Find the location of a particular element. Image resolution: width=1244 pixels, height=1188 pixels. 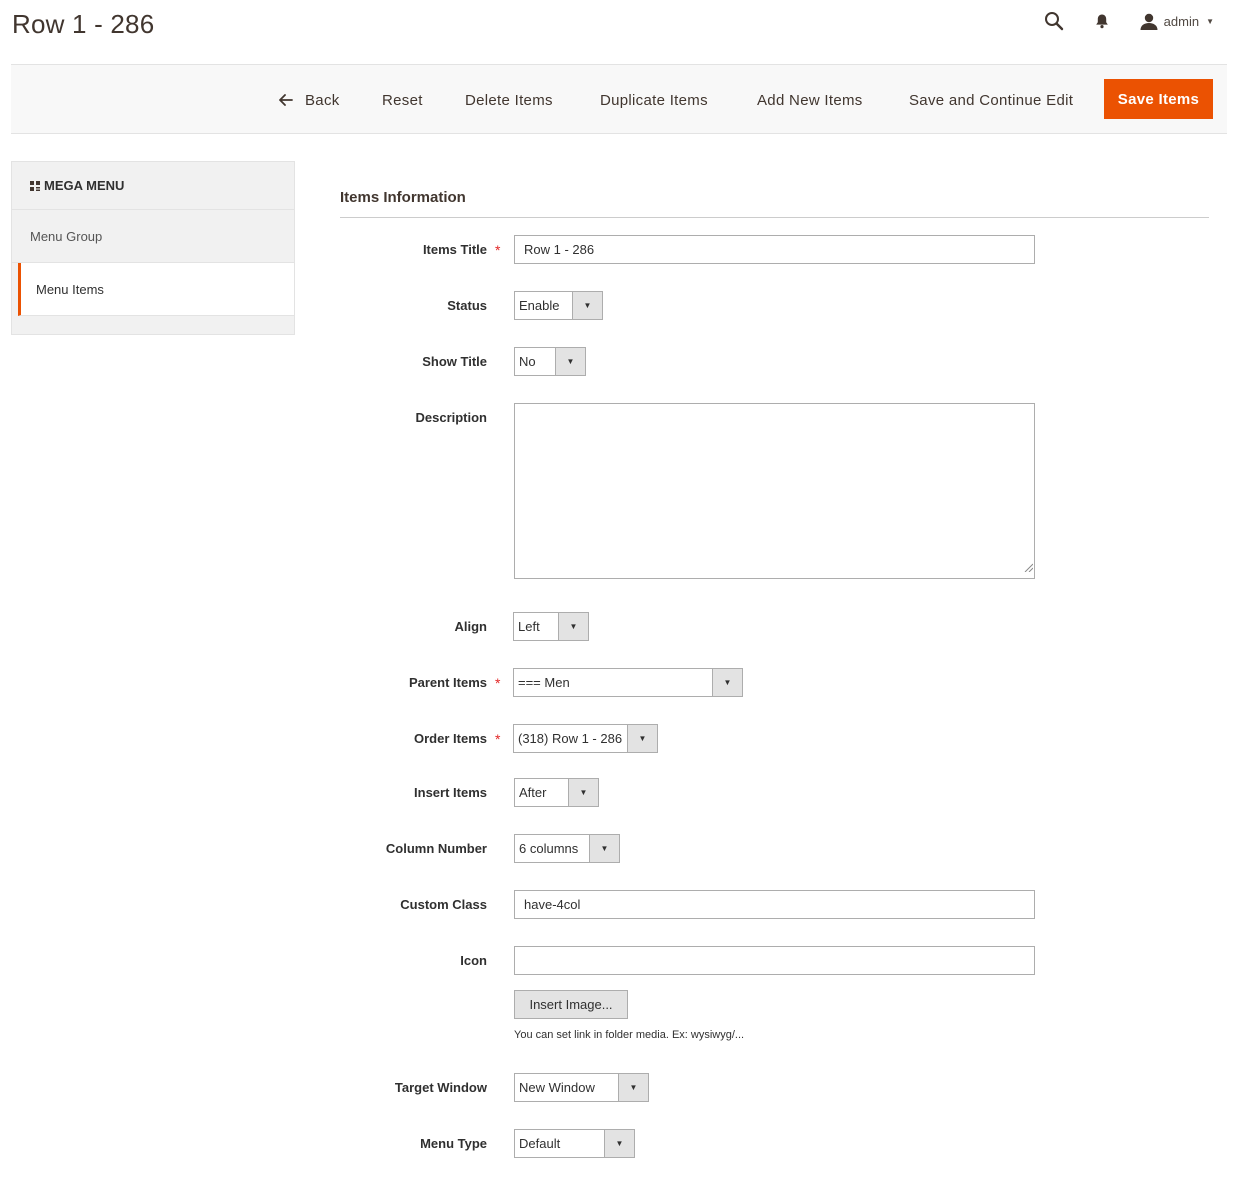

align-label: Align is located at coordinates (471, 626).